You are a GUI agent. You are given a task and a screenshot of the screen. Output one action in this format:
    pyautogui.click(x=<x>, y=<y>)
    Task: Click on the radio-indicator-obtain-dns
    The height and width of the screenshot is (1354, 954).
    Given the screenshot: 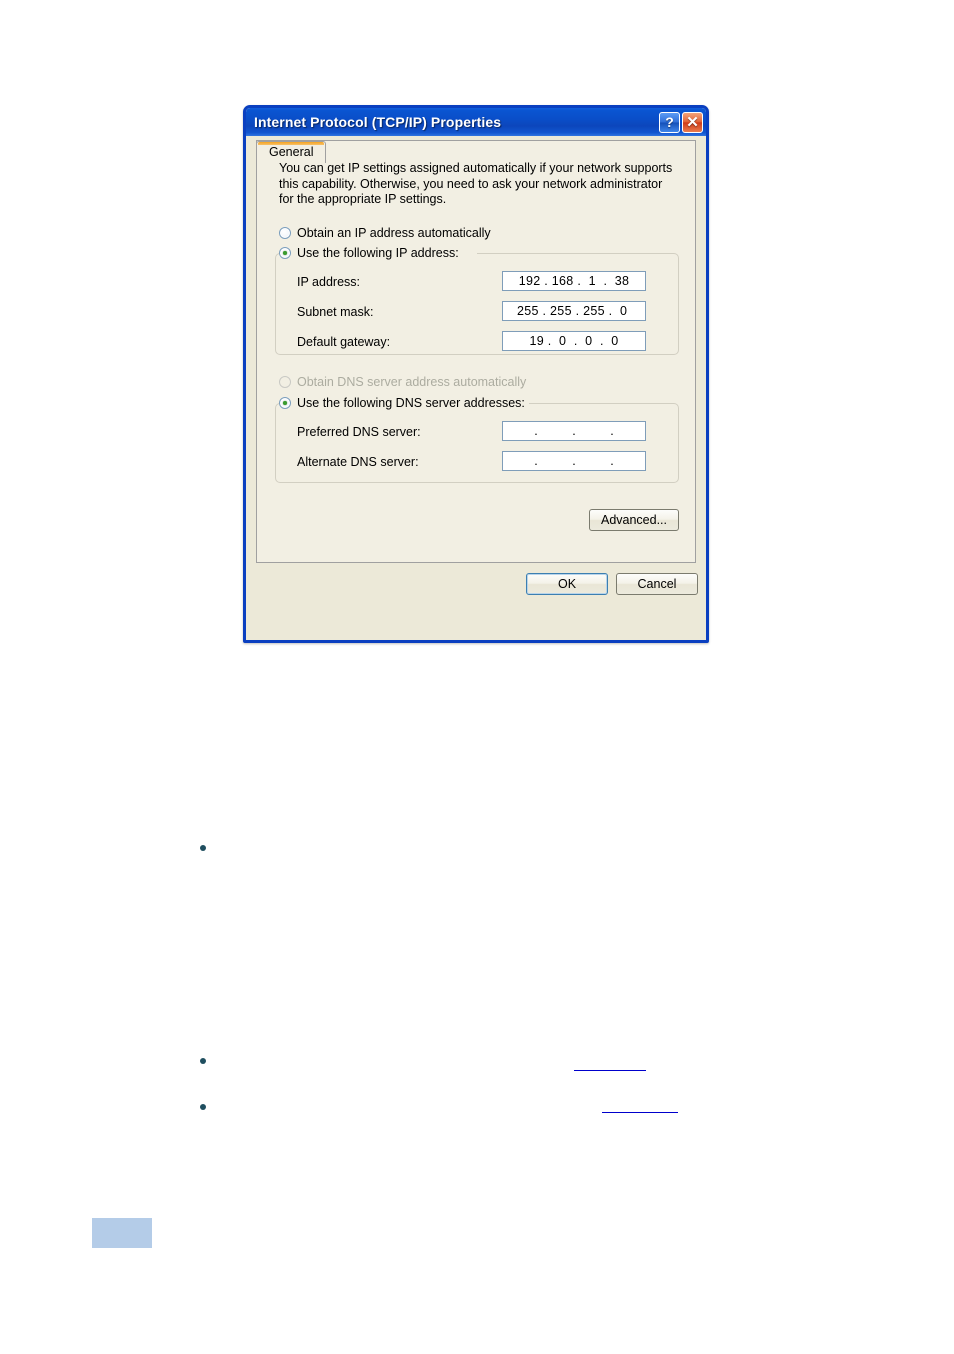 What is the action you would take?
    pyautogui.click(x=285, y=382)
    